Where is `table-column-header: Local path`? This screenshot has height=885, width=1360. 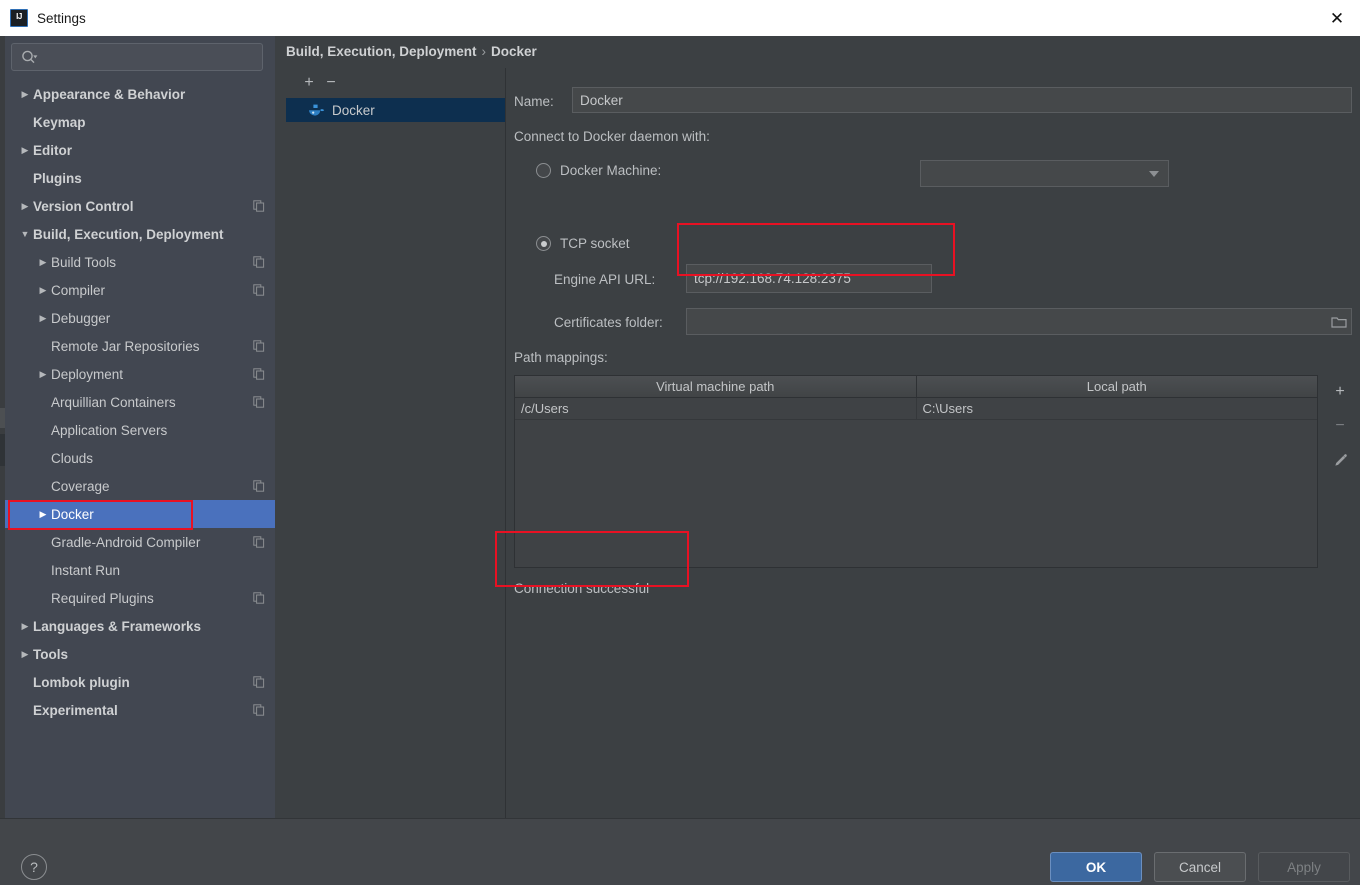
table-column-header: Local path is located at coordinates (1116, 386).